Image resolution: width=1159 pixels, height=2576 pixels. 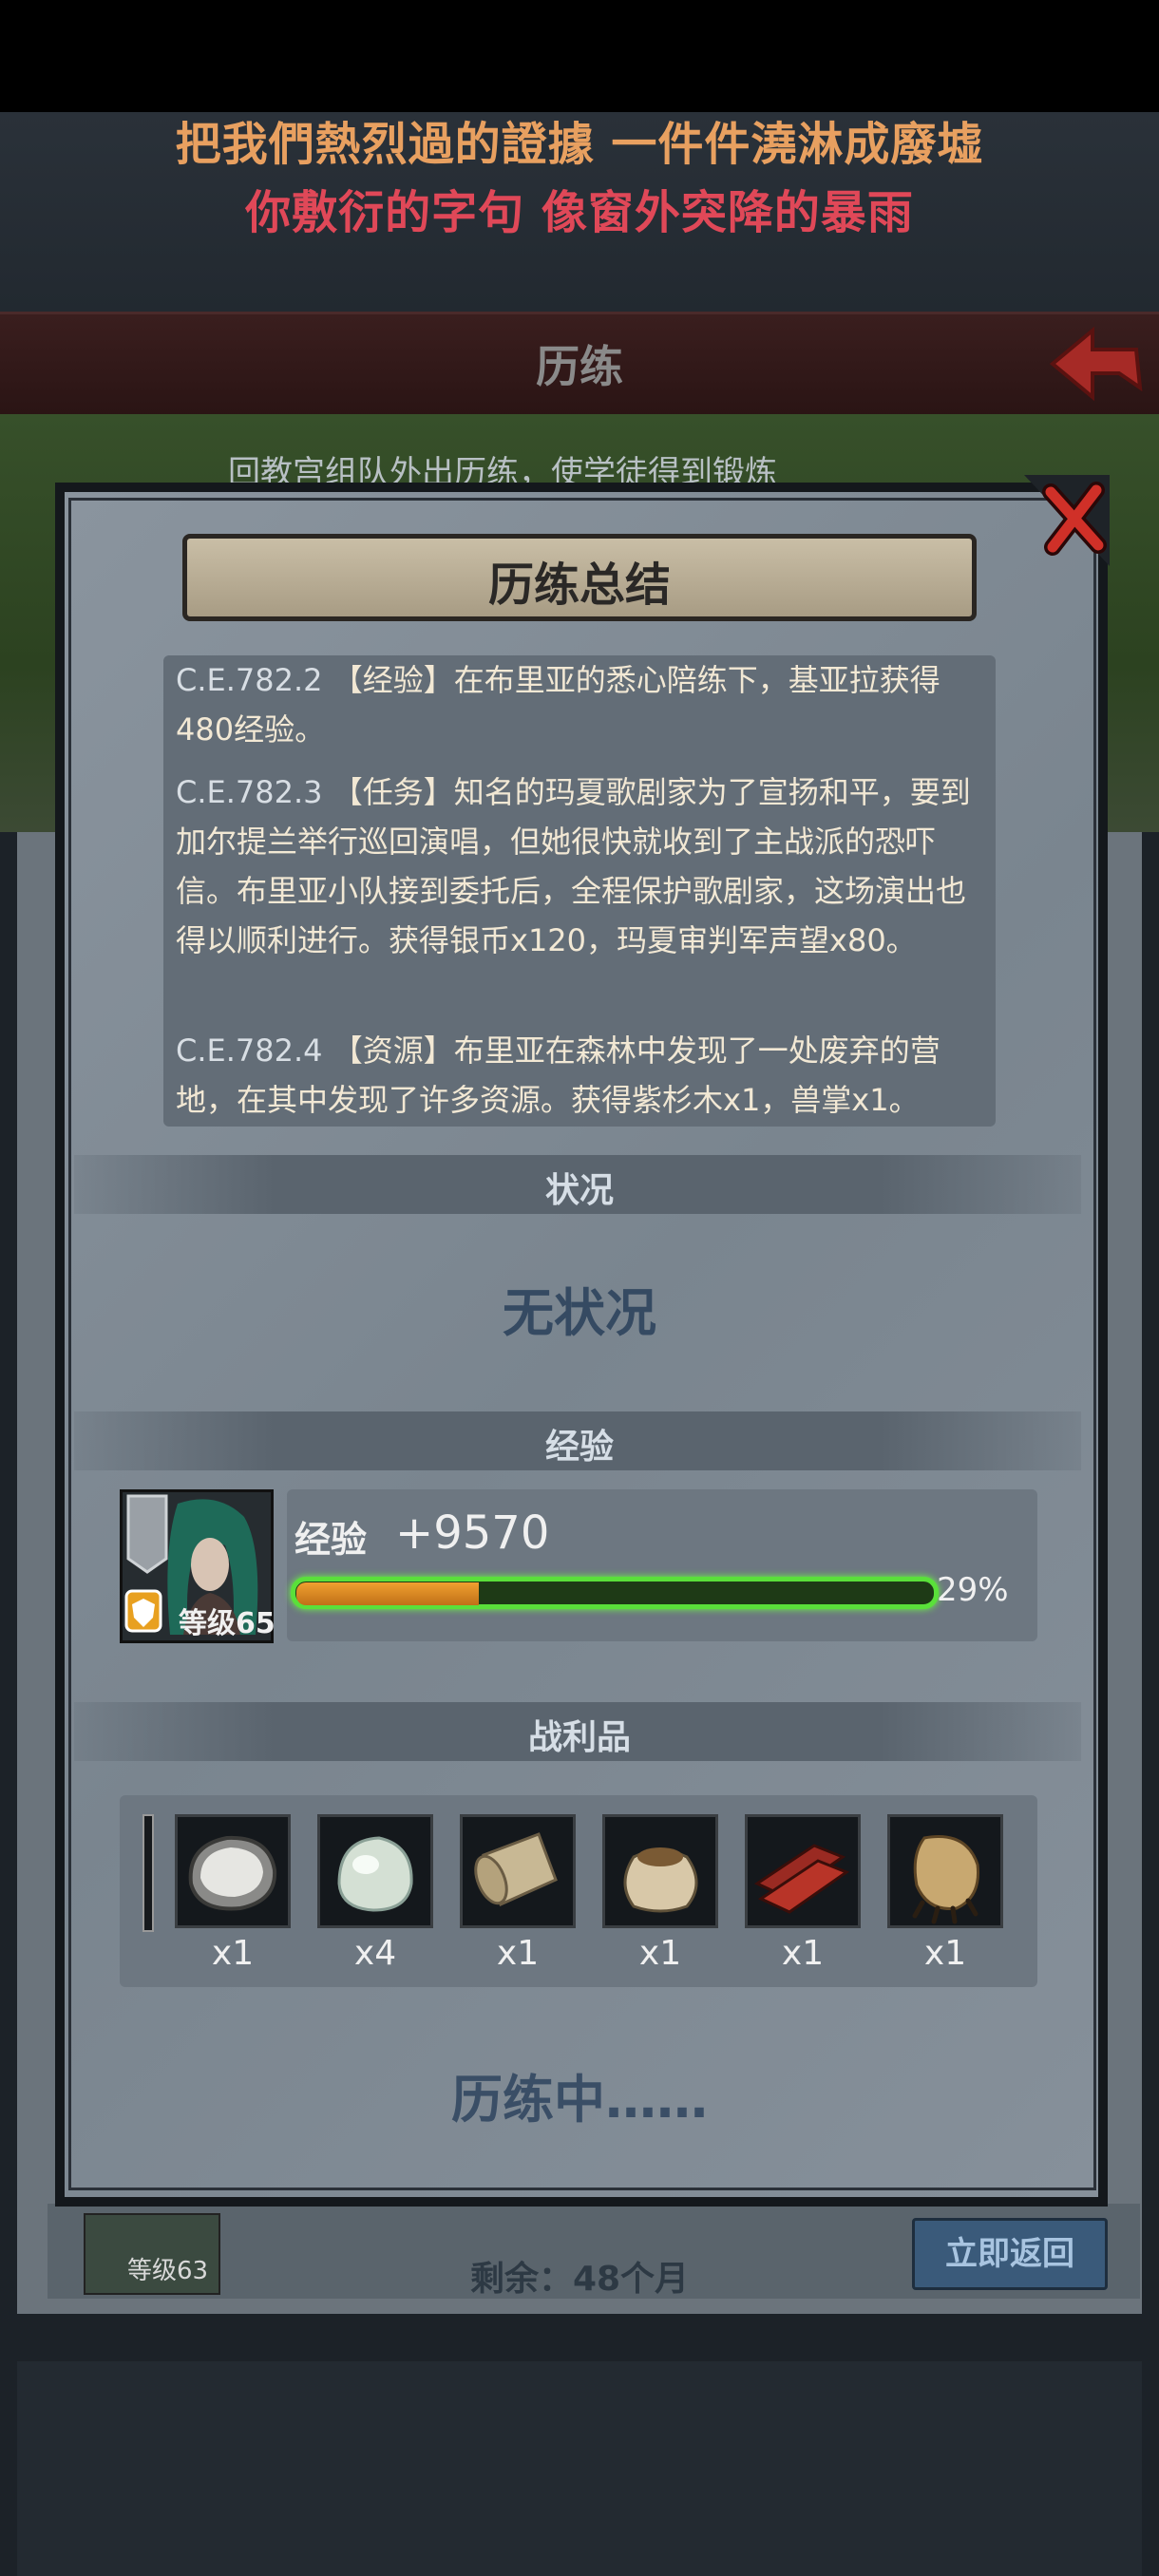 What do you see at coordinates (249, 792) in the screenshot?
I see `log-date: C.E.782.3` at bounding box center [249, 792].